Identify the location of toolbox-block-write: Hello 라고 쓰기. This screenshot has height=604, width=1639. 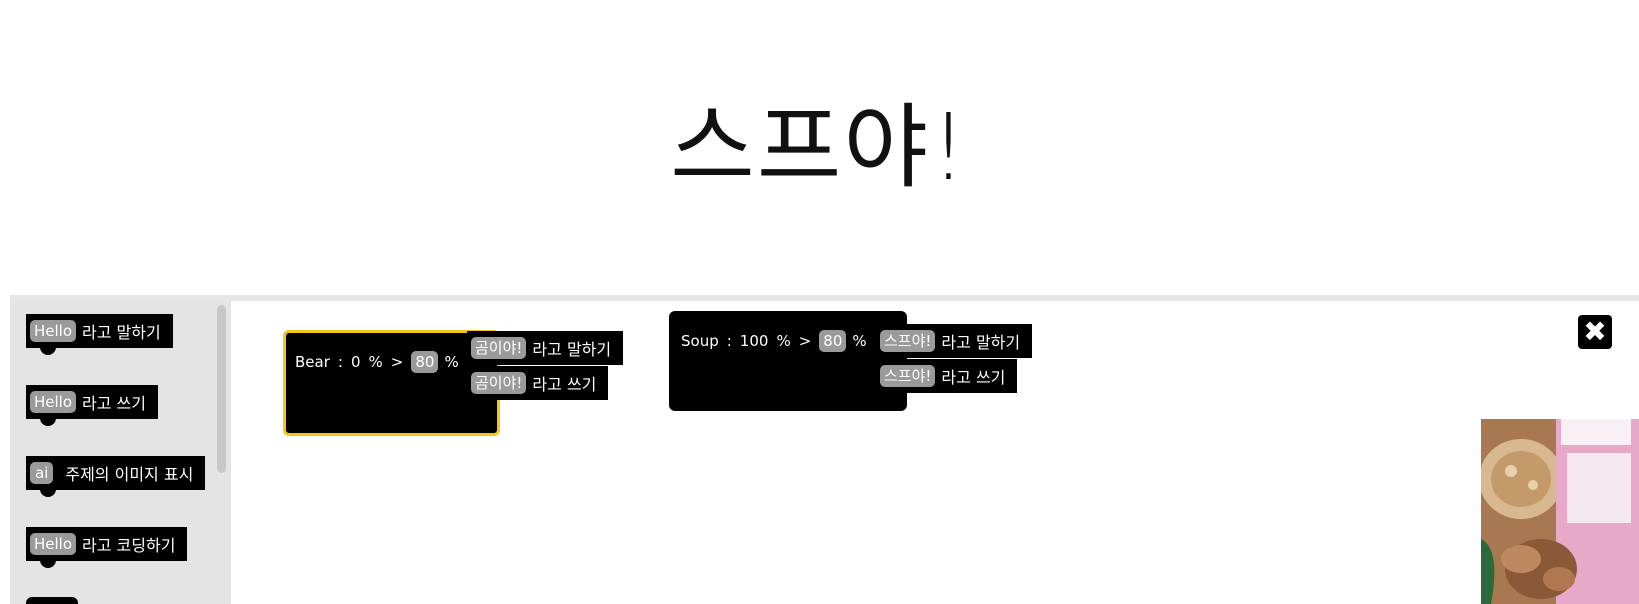
(92, 405).